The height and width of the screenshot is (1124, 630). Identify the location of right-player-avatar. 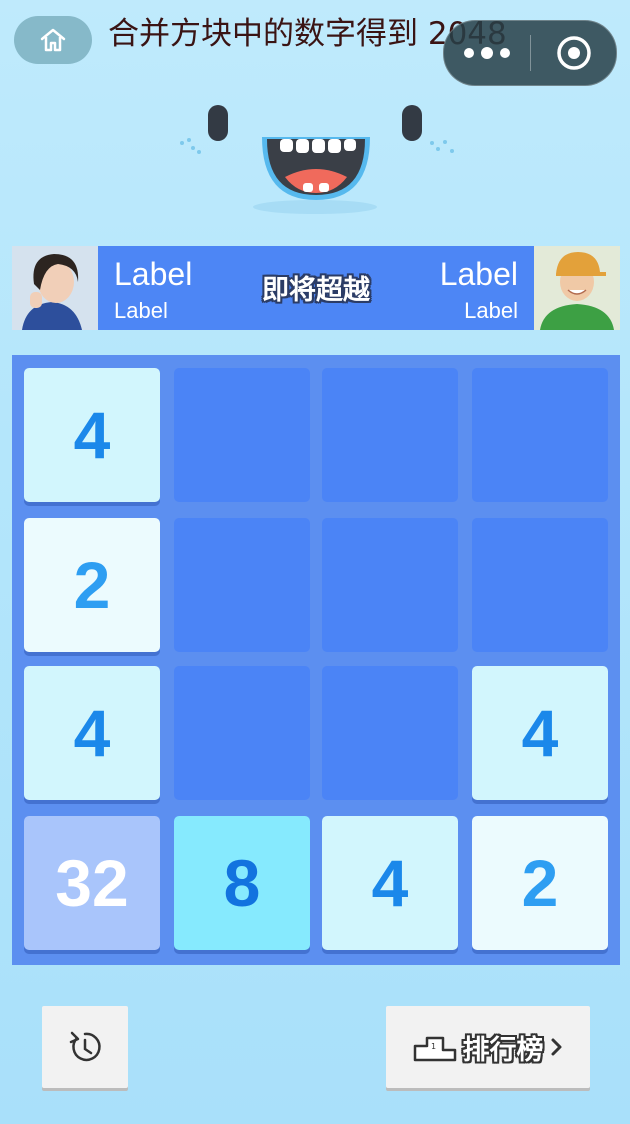
(577, 288).